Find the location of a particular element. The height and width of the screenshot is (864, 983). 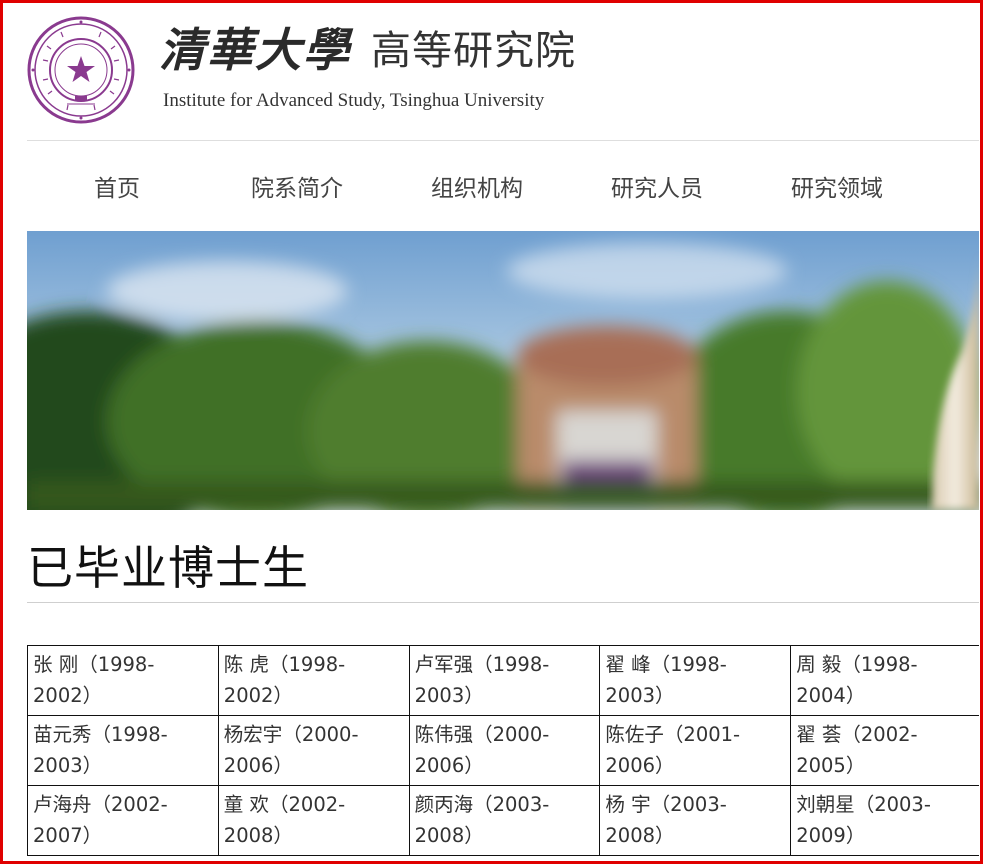

graduate-name-years: 卢海舟（2002- is located at coordinates (123, 804).